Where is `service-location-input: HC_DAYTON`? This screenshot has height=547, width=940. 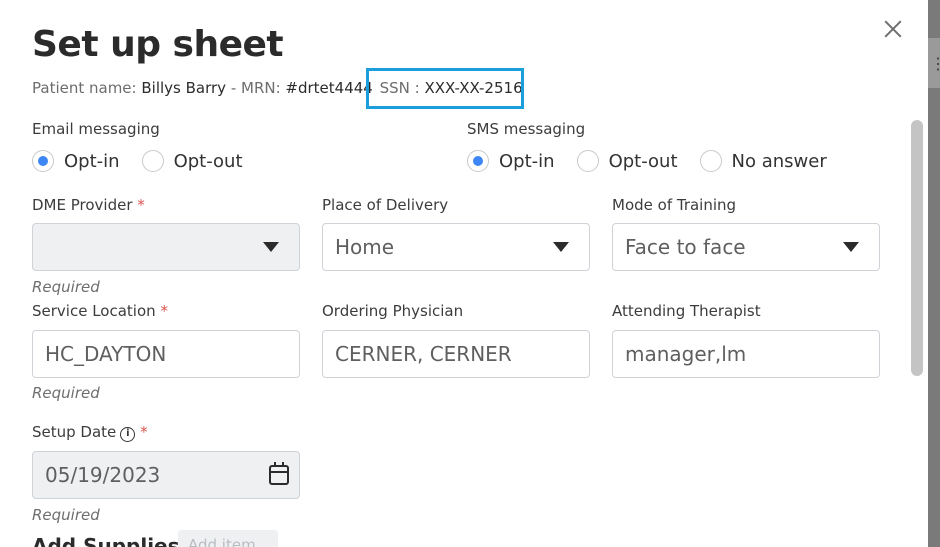 service-location-input: HC_DAYTON is located at coordinates (166, 354).